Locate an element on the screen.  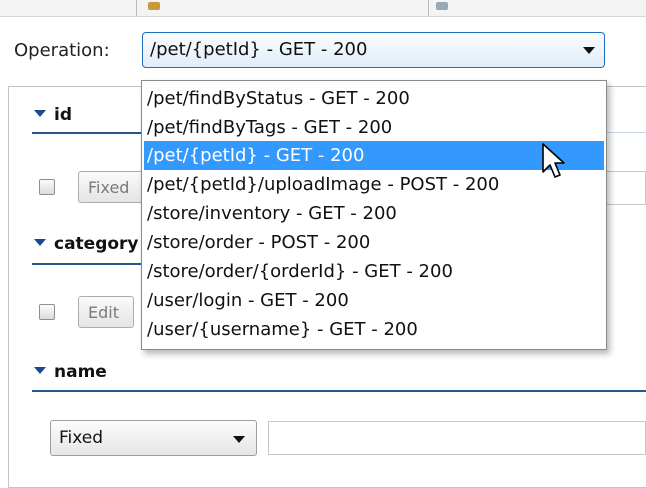
section-name-header: name is located at coordinates (70, 372).